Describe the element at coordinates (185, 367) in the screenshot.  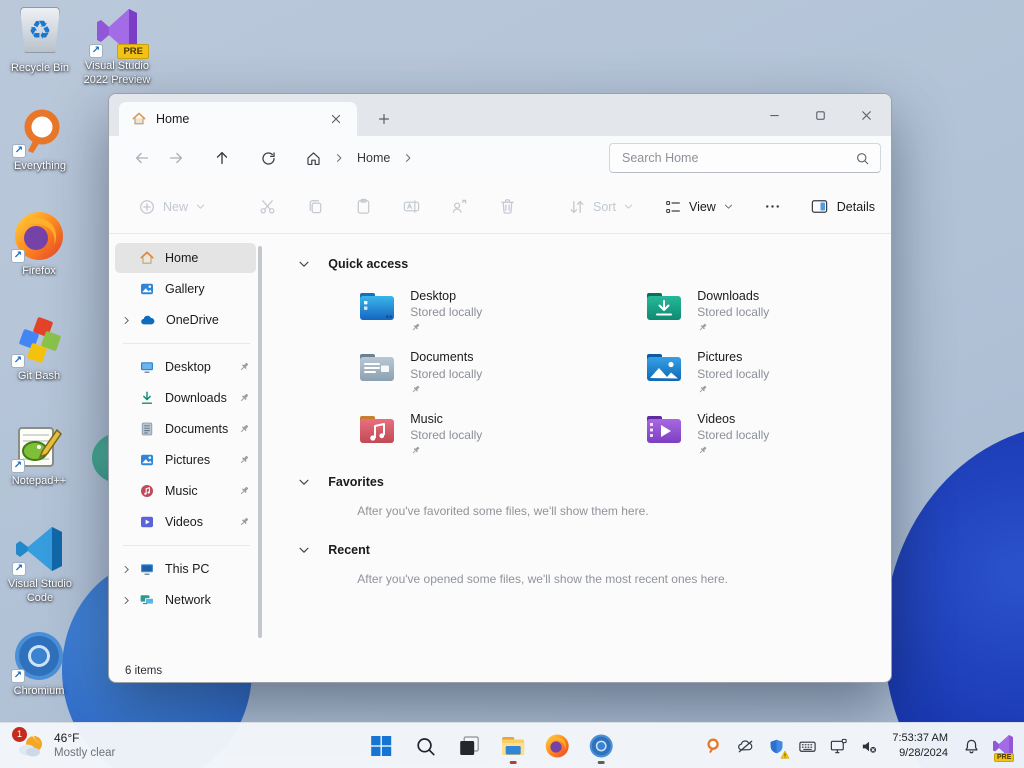
I see `sidebar-item-desktop: Desktop` at that location.